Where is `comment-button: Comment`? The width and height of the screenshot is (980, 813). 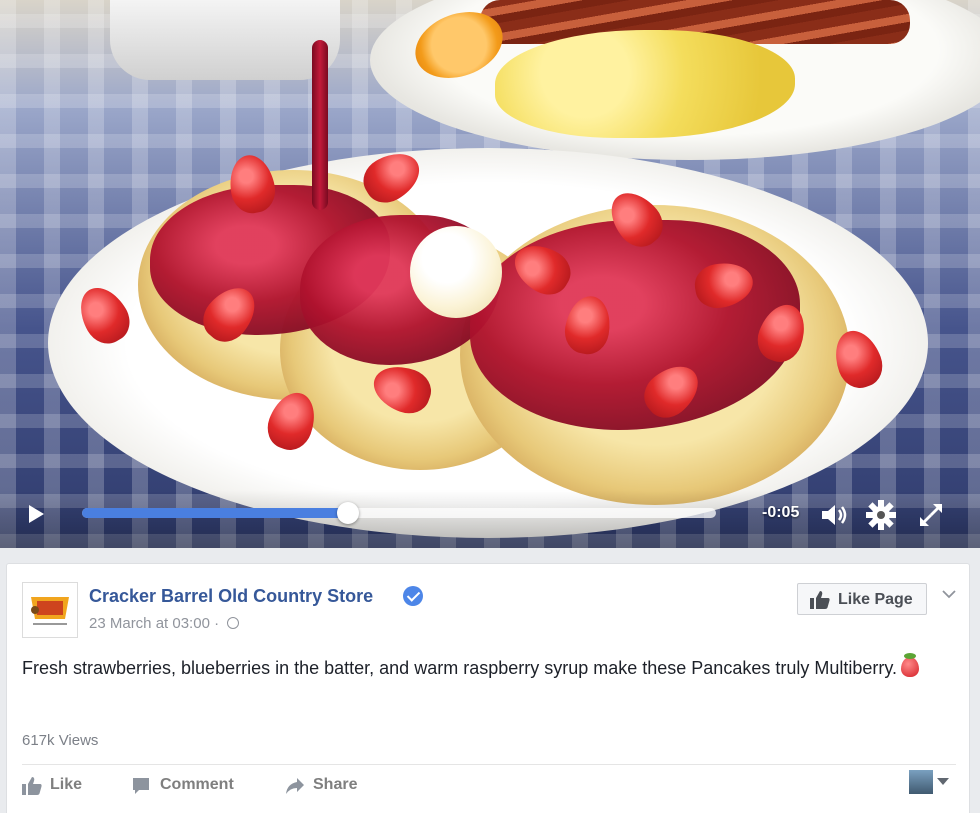 comment-button: Comment is located at coordinates (192, 787).